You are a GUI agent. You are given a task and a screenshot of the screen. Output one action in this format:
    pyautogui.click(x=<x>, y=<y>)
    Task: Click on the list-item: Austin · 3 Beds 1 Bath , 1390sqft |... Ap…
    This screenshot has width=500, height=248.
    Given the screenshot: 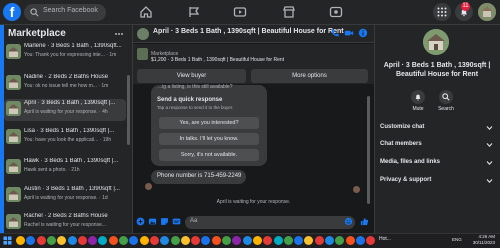 What is the action you would take?
    pyautogui.click(x=65, y=196)
    